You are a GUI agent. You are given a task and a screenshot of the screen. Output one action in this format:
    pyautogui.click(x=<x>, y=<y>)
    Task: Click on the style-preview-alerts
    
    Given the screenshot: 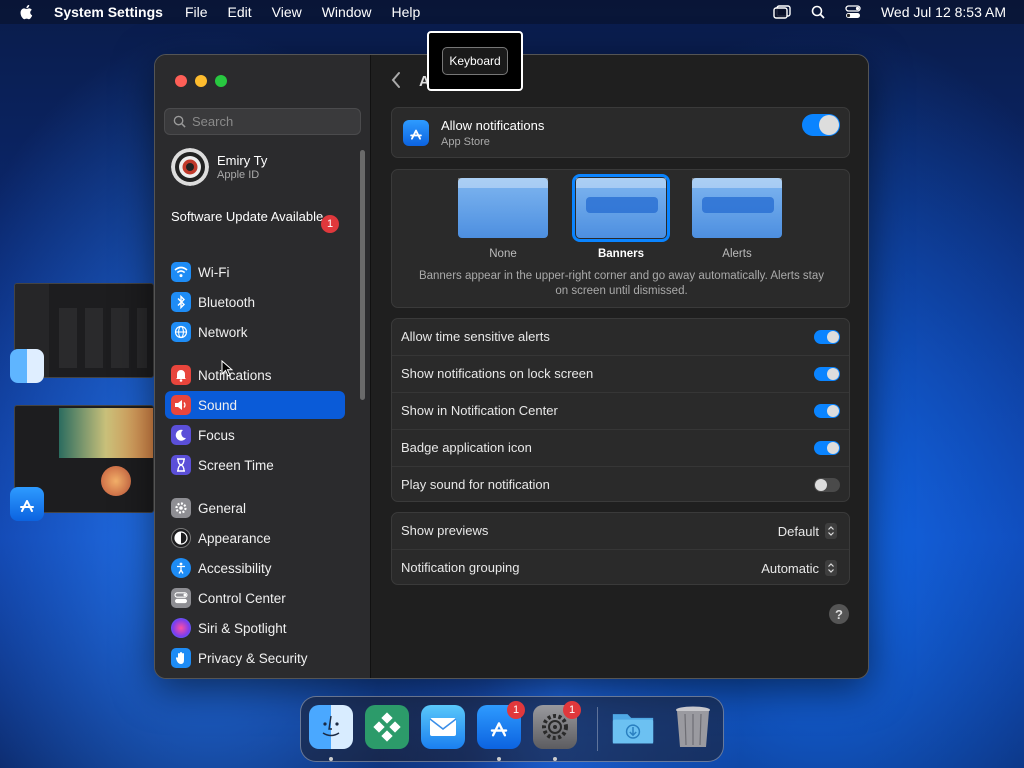 What is the action you would take?
    pyautogui.click(x=737, y=208)
    